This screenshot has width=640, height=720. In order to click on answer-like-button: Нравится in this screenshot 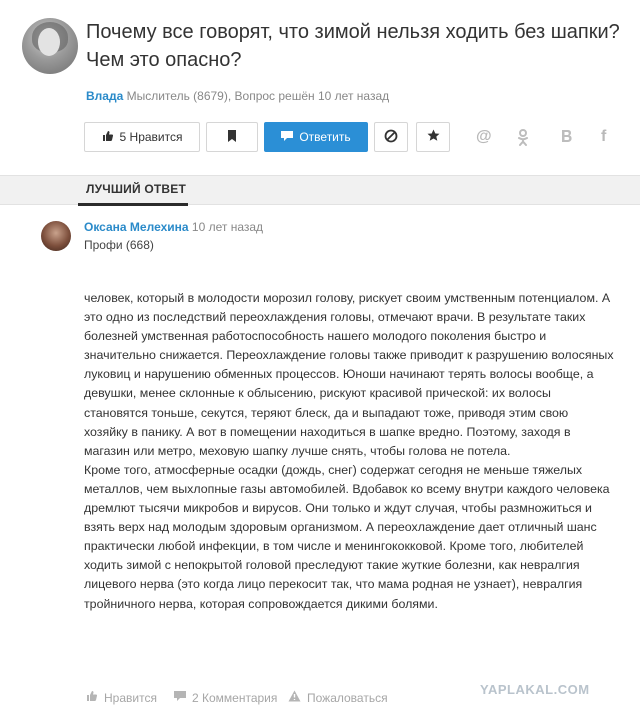, I will do `click(121, 697)`.